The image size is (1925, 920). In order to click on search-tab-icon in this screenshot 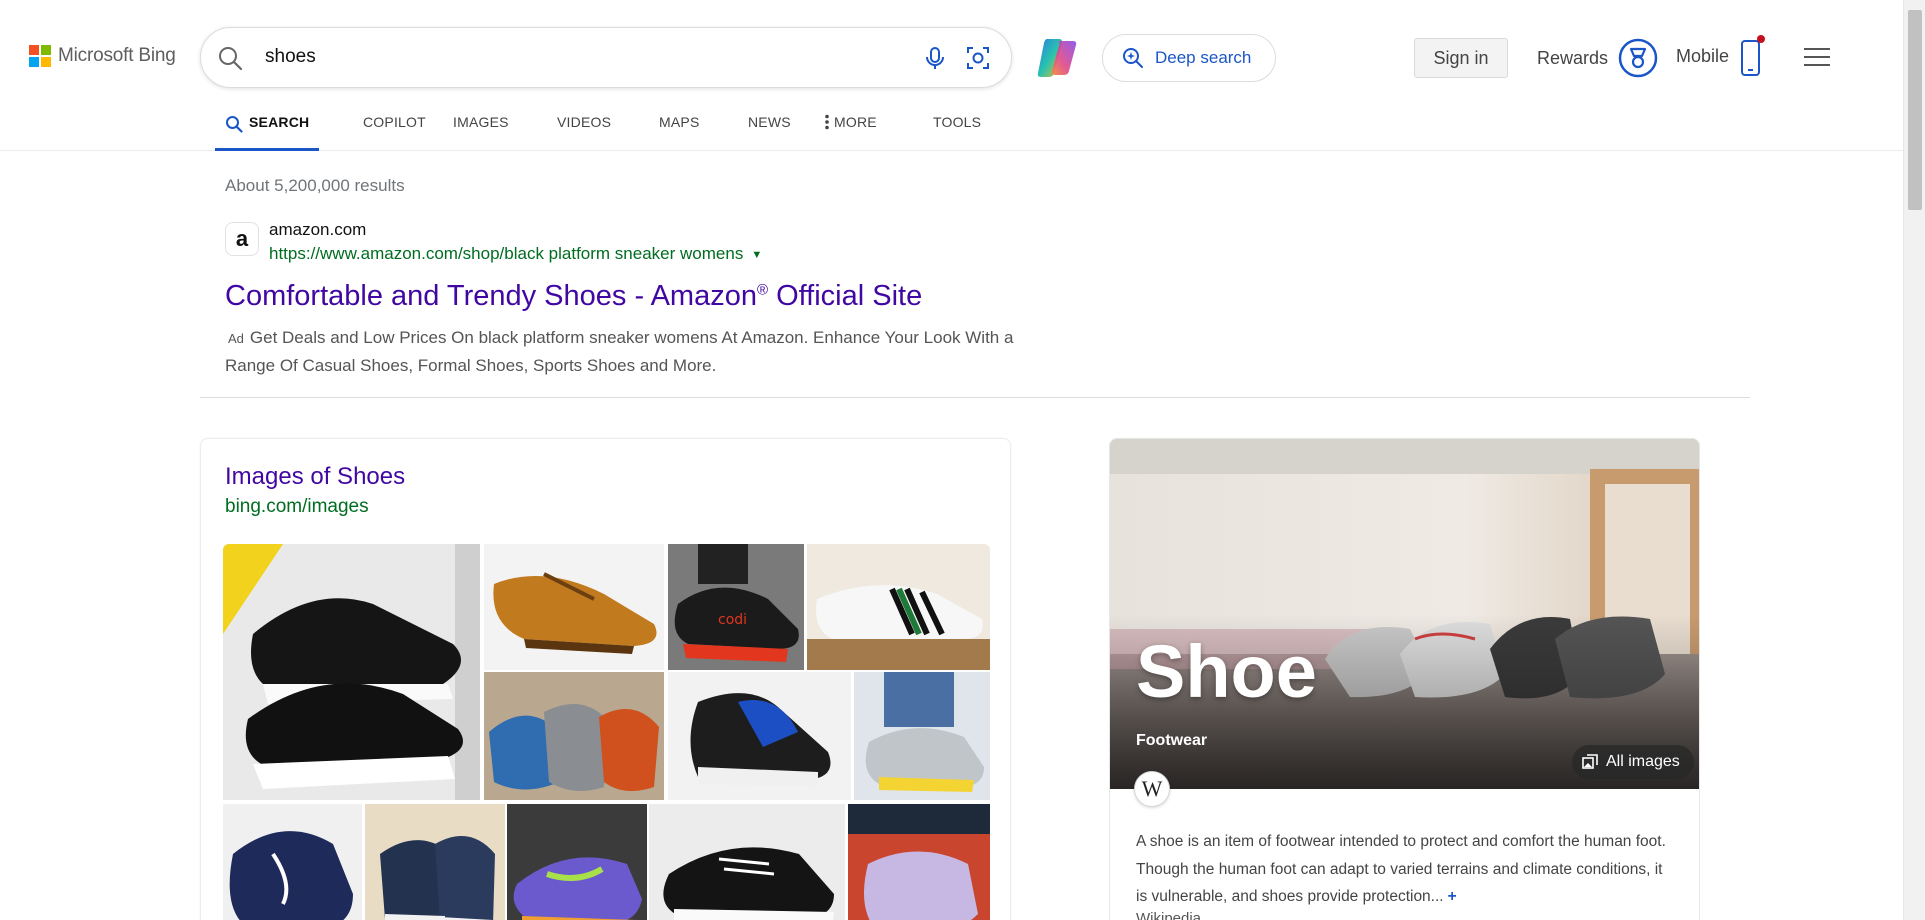, I will do `click(234, 124)`.